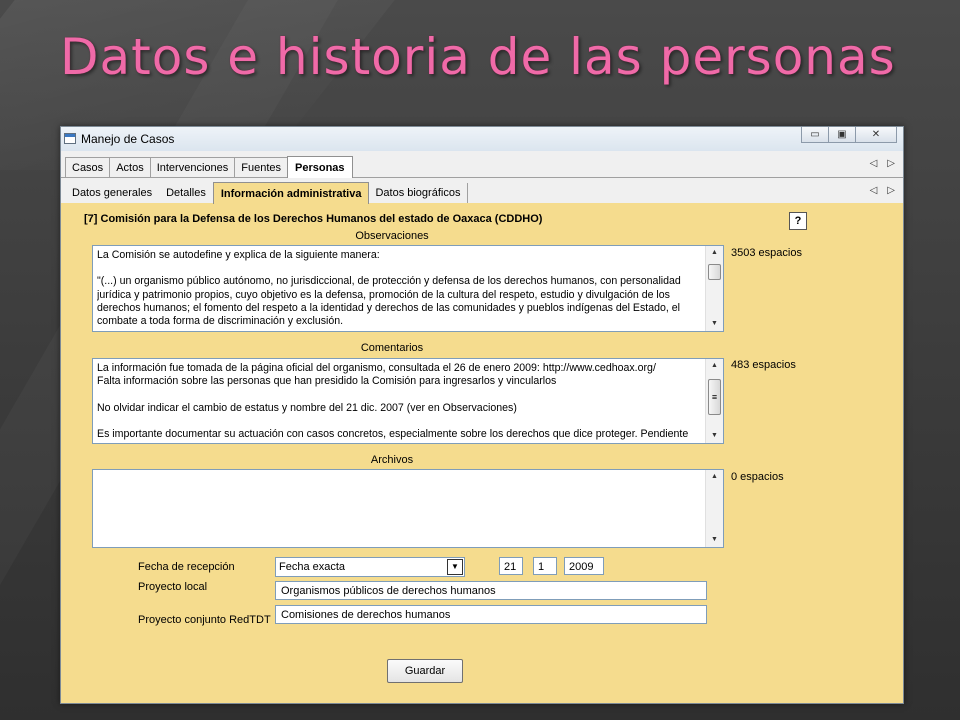 The height and width of the screenshot is (720, 960). I want to click on comentarios-label: Comentarios, so click(392, 348).